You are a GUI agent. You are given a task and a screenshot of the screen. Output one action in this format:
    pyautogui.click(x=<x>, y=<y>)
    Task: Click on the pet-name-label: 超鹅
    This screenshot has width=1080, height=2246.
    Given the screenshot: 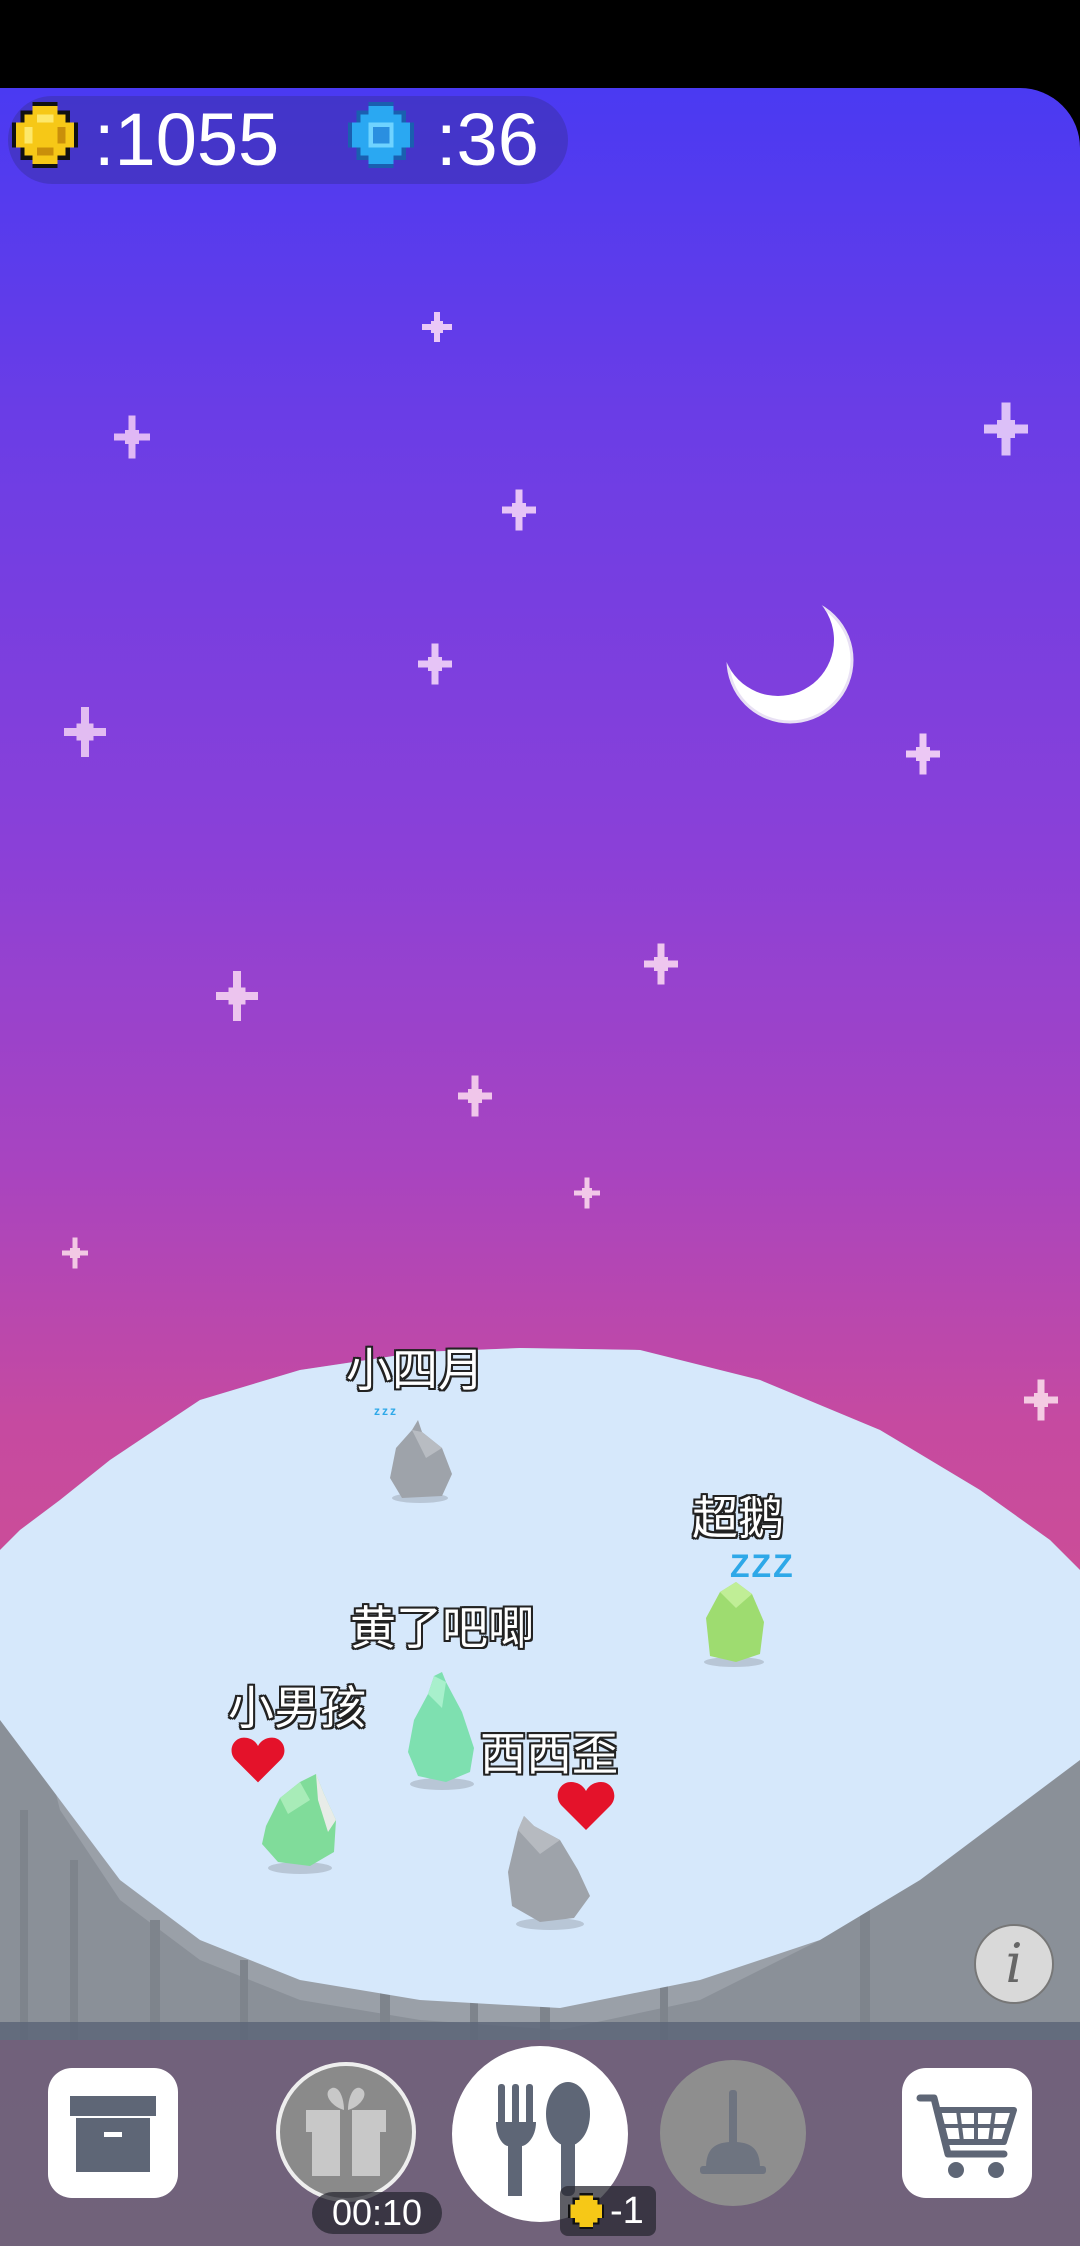 What is the action you would take?
    pyautogui.click(x=738, y=1518)
    